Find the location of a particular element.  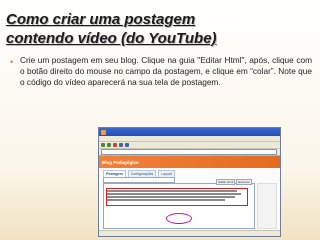

browser-address-bar is located at coordinates (189, 152).